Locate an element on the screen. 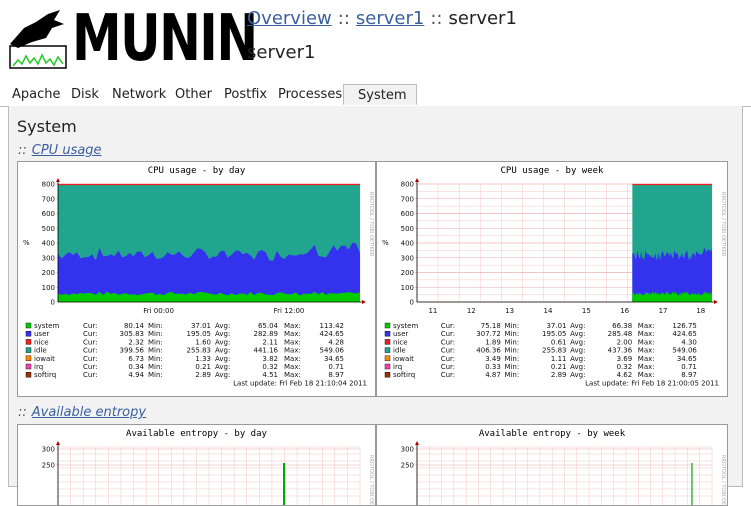 This screenshot has width=751, height=506. legend-value: 4.87 is located at coordinates (493, 375).